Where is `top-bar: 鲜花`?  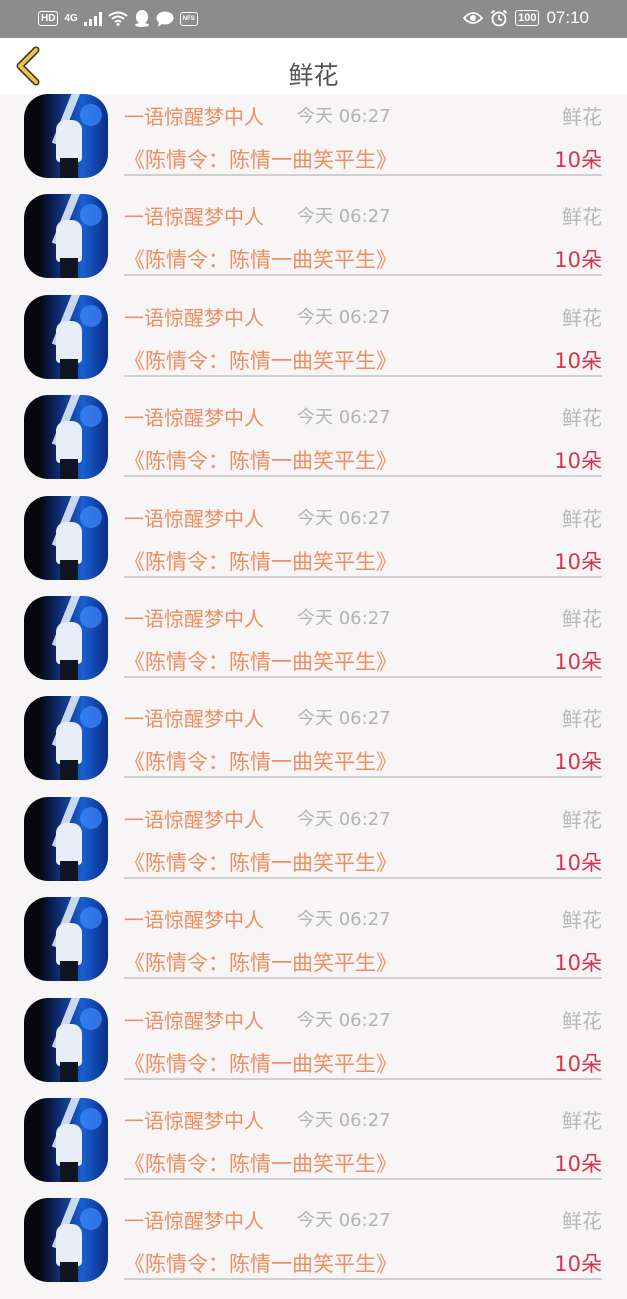
top-bar: 鲜花 is located at coordinates (313, 66).